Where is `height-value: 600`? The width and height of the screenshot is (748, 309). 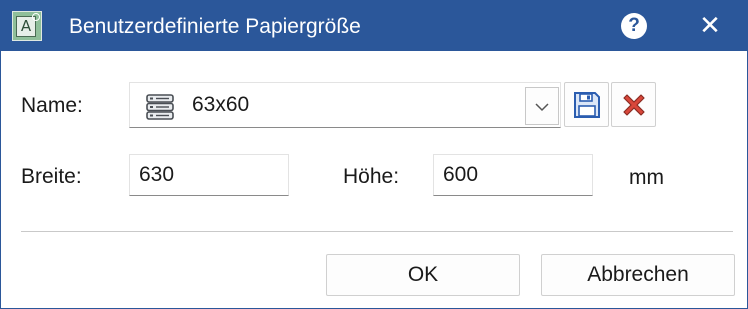
height-value: 600 is located at coordinates (461, 174).